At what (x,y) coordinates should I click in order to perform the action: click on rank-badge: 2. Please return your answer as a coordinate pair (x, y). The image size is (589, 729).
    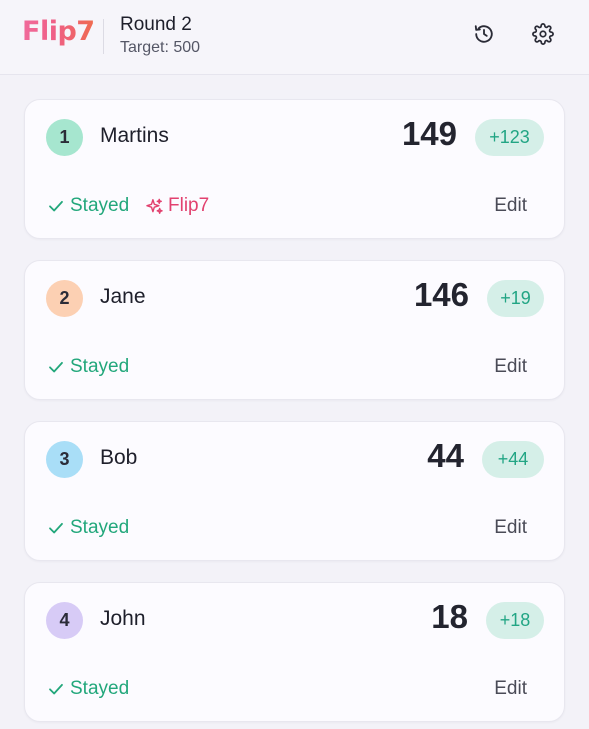
    Looking at the image, I should click on (64, 298).